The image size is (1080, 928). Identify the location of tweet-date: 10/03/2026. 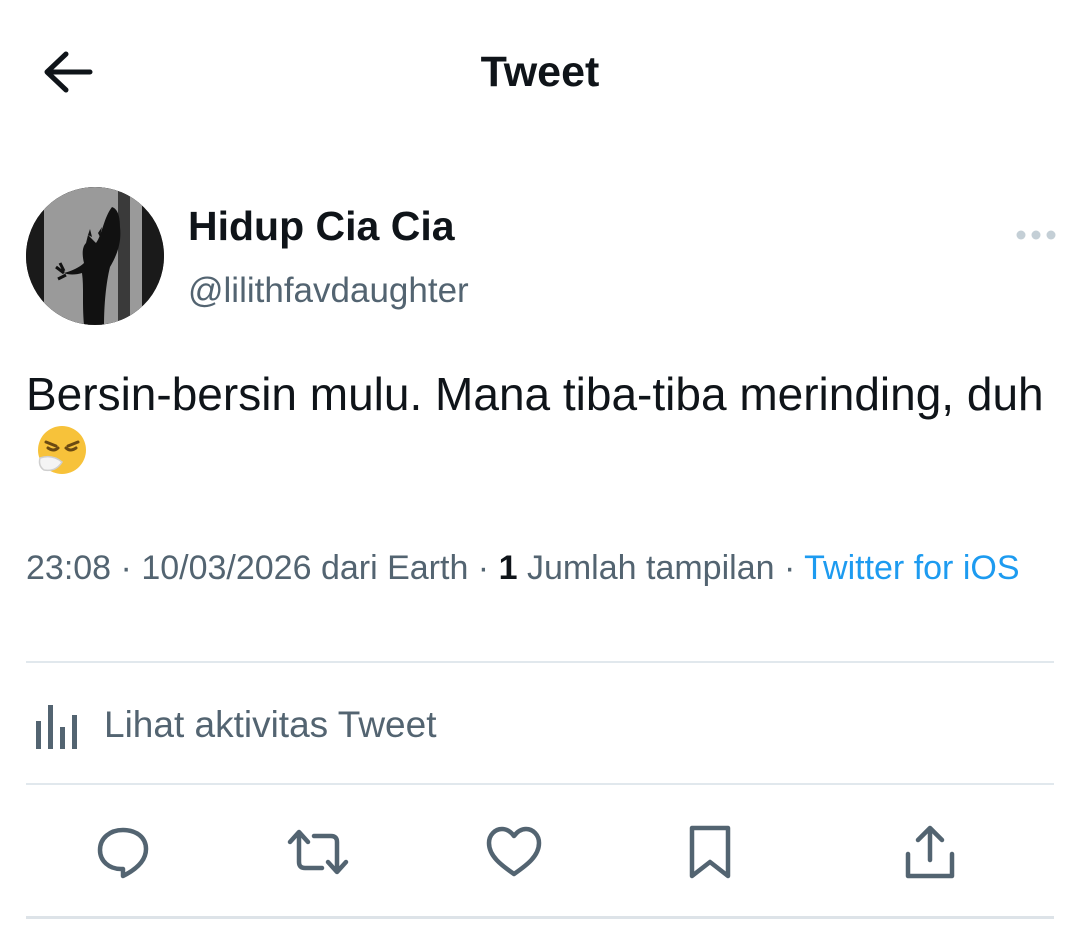
(226, 568).